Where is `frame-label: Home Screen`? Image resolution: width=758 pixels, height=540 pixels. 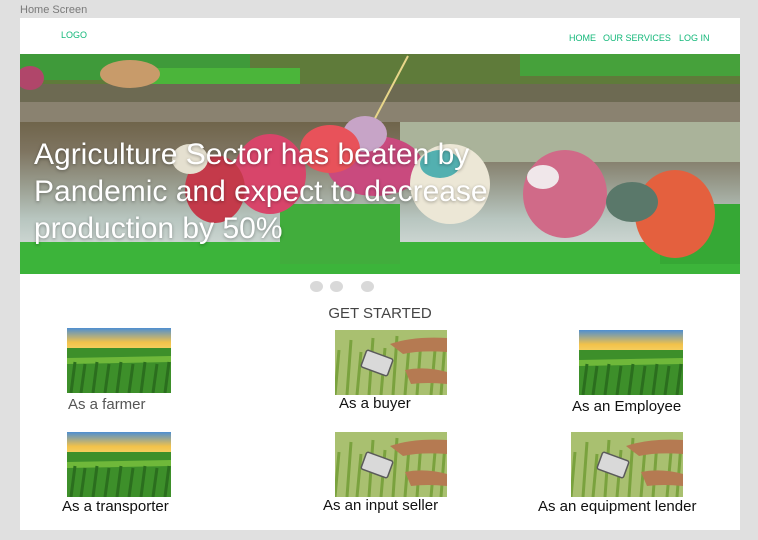
frame-label: Home Screen is located at coordinates (54, 10).